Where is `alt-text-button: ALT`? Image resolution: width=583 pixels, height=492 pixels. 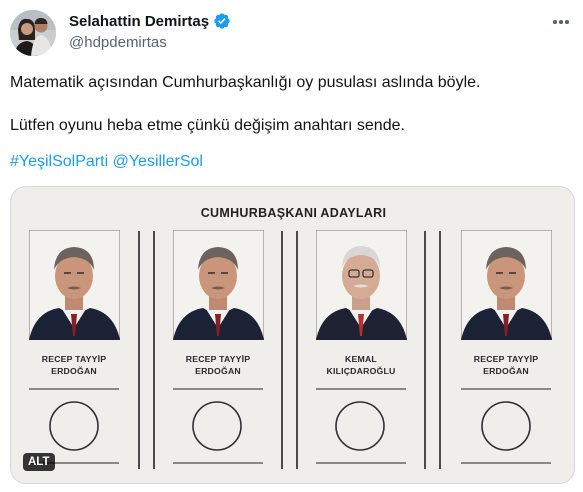 alt-text-button: ALT is located at coordinates (39, 462).